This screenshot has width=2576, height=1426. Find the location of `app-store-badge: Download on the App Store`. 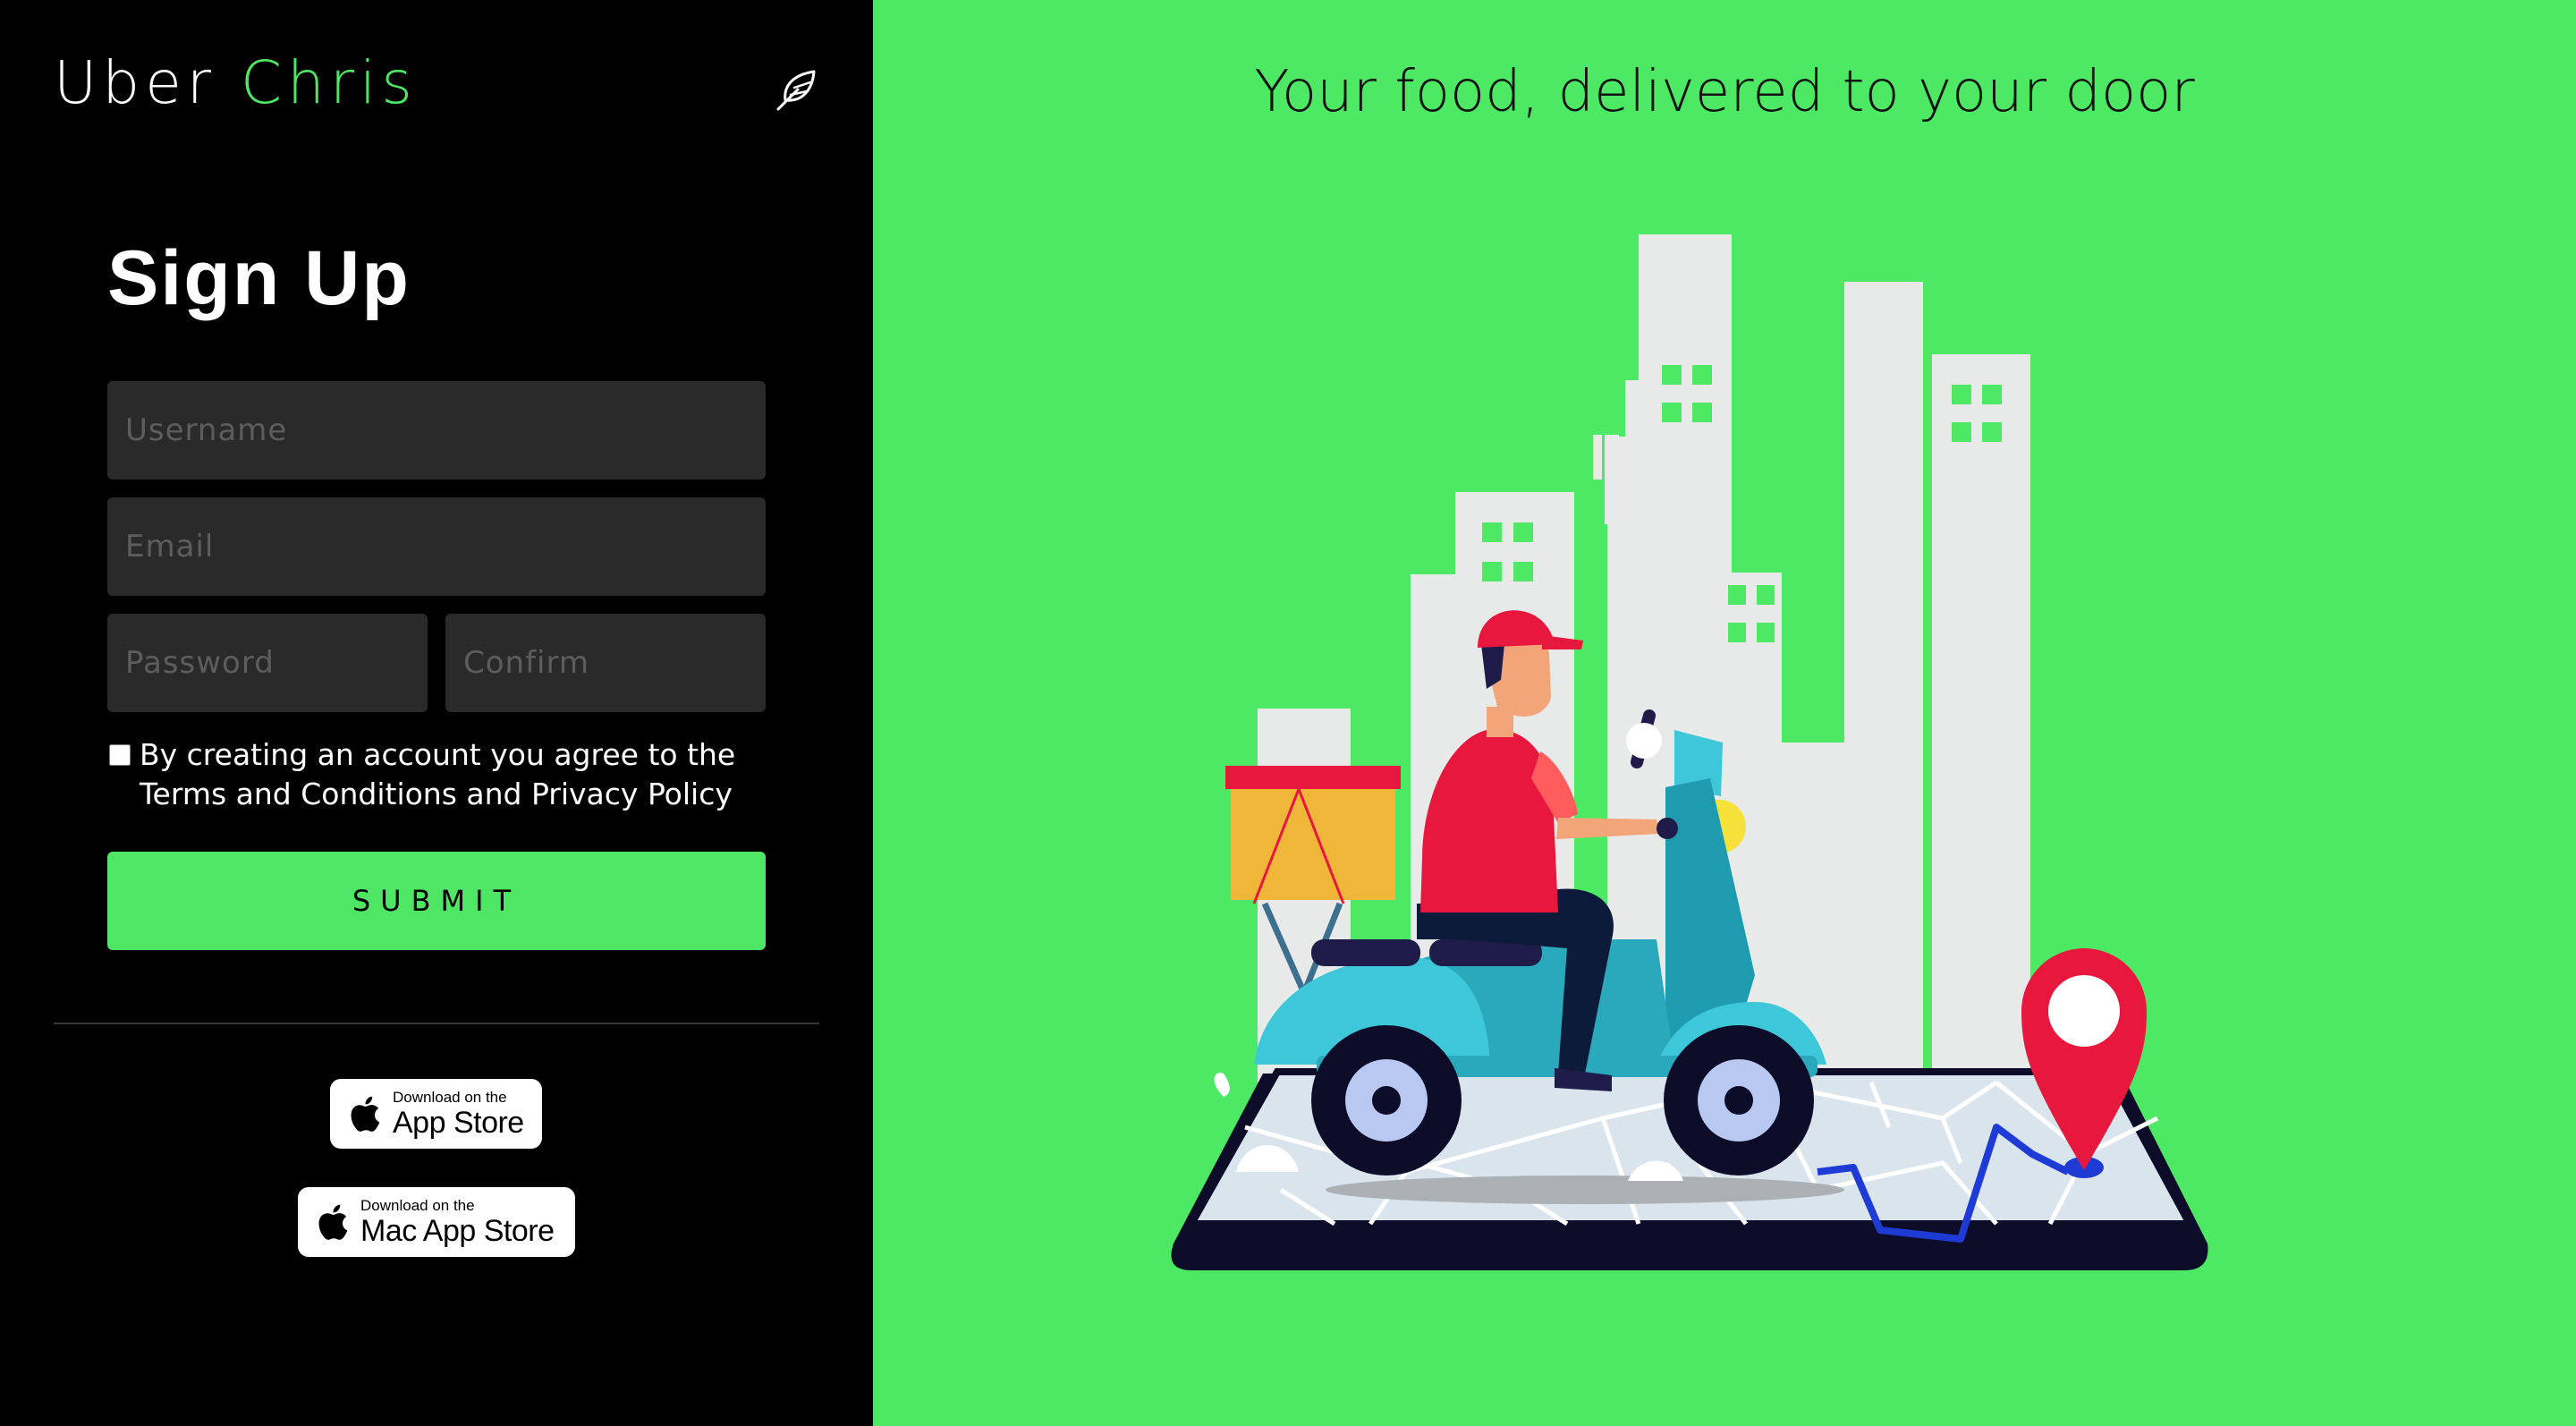

app-store-badge: Download on the App Store is located at coordinates (436, 1114).